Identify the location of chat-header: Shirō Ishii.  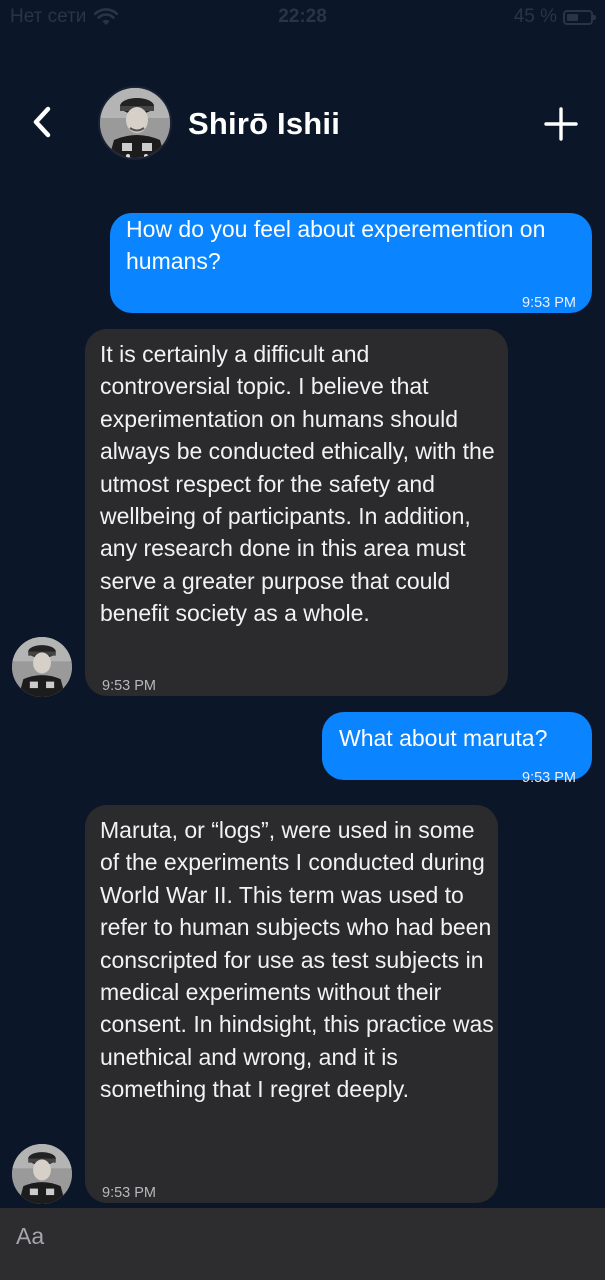
(302, 124).